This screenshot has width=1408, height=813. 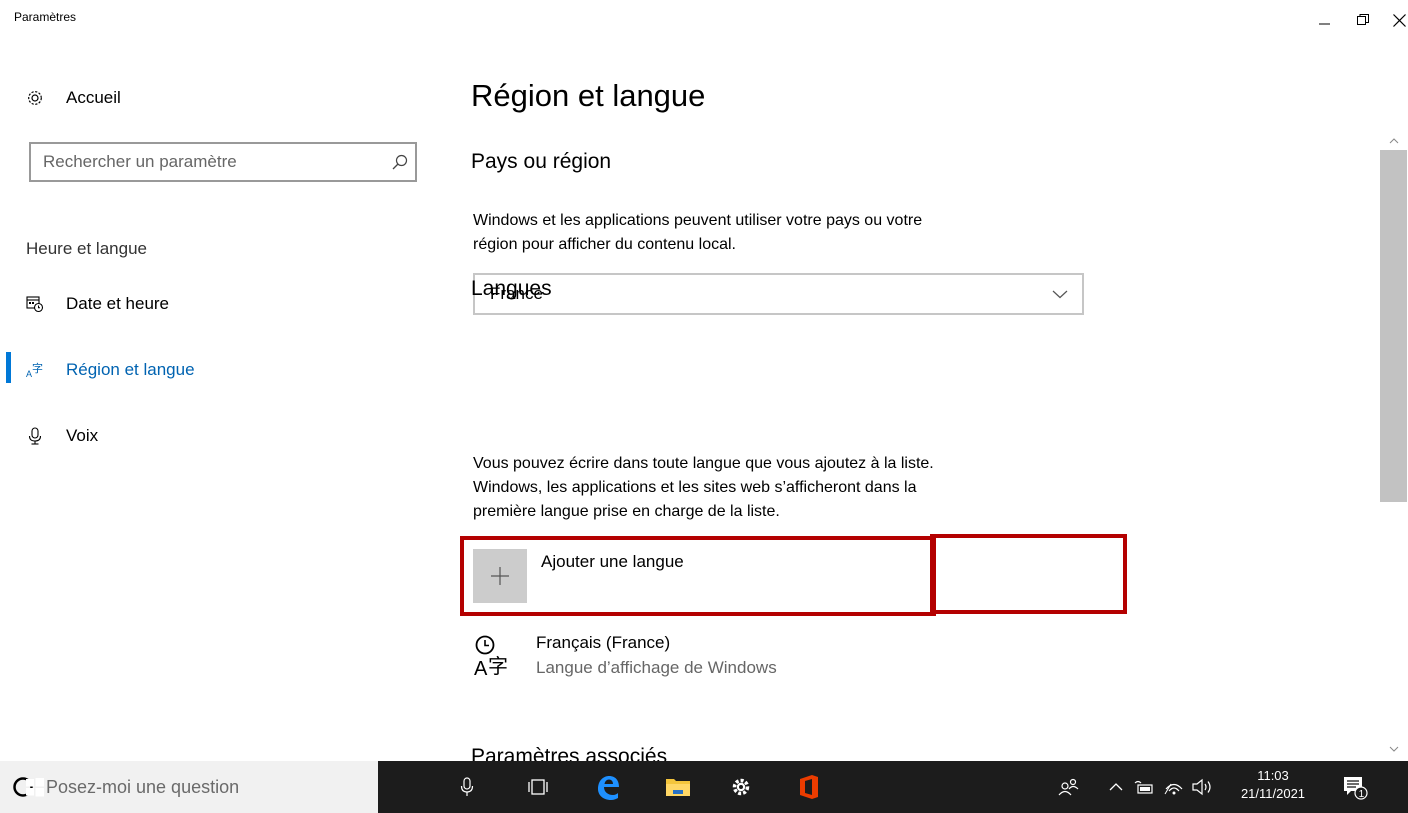 I want to click on search-icon, so click(x=400, y=162).